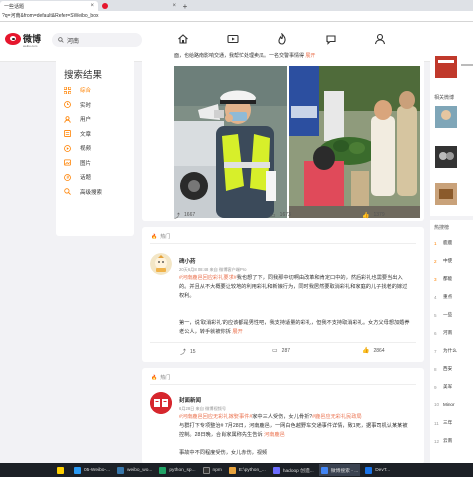 The image size is (473, 477). What do you see at coordinates (193, 351) in the screenshot?
I see `repost-count: 15` at bounding box center [193, 351].